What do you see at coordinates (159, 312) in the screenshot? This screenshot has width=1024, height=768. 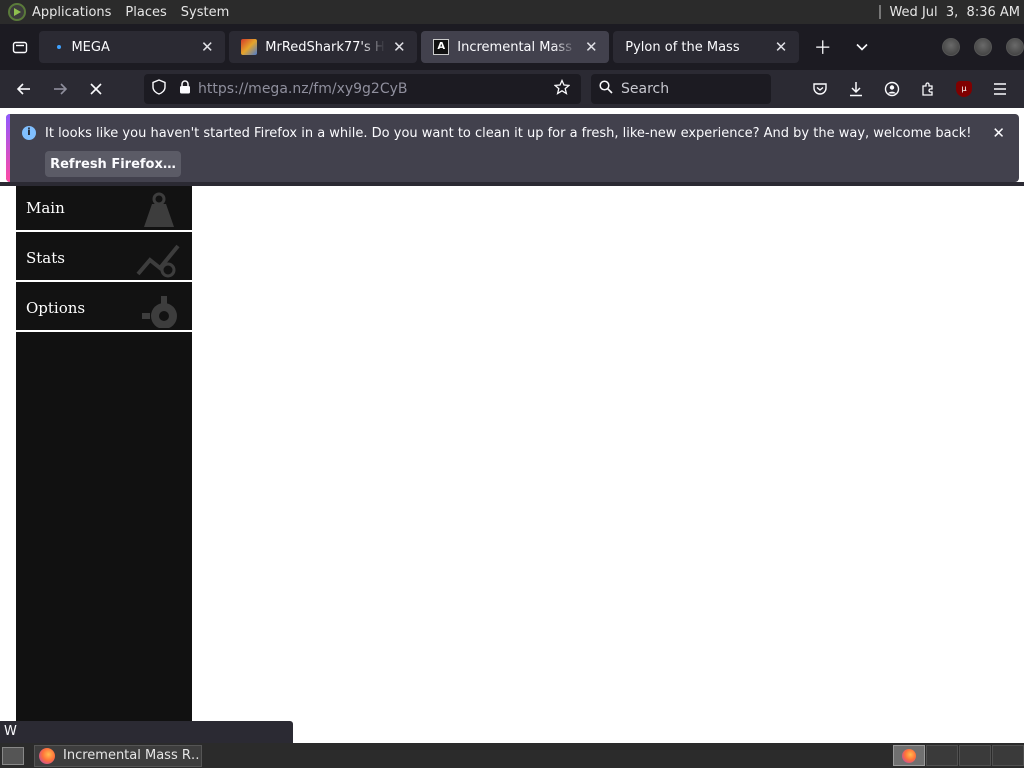 I see `gear-decoration-icon` at bounding box center [159, 312].